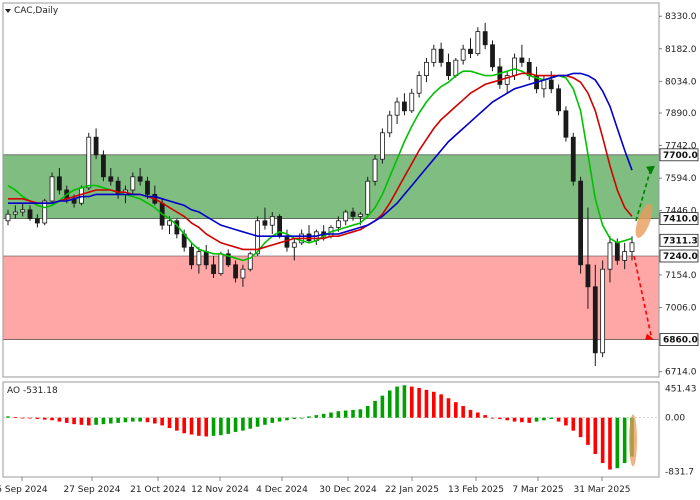 This screenshot has width=700, height=500. I want to click on time-axis-label: 5 Sep 2024, so click(24, 490).